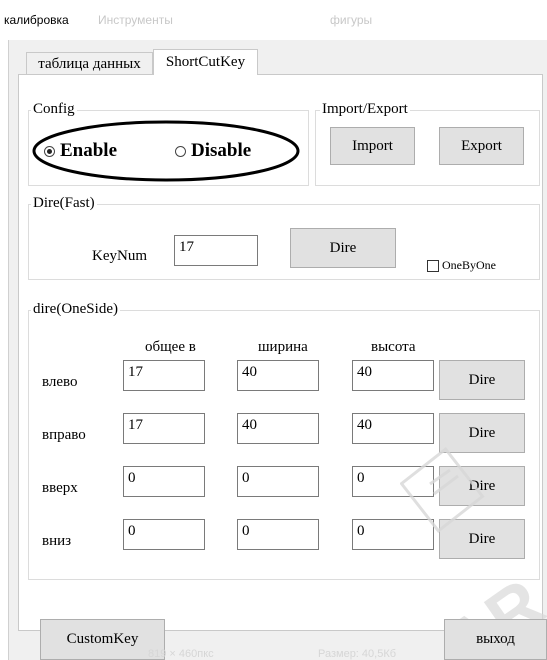 The width and height of the screenshot is (547, 660). Describe the element at coordinates (64, 203) in the screenshot. I see `dire-fast-label: Dire(Fast)` at that location.